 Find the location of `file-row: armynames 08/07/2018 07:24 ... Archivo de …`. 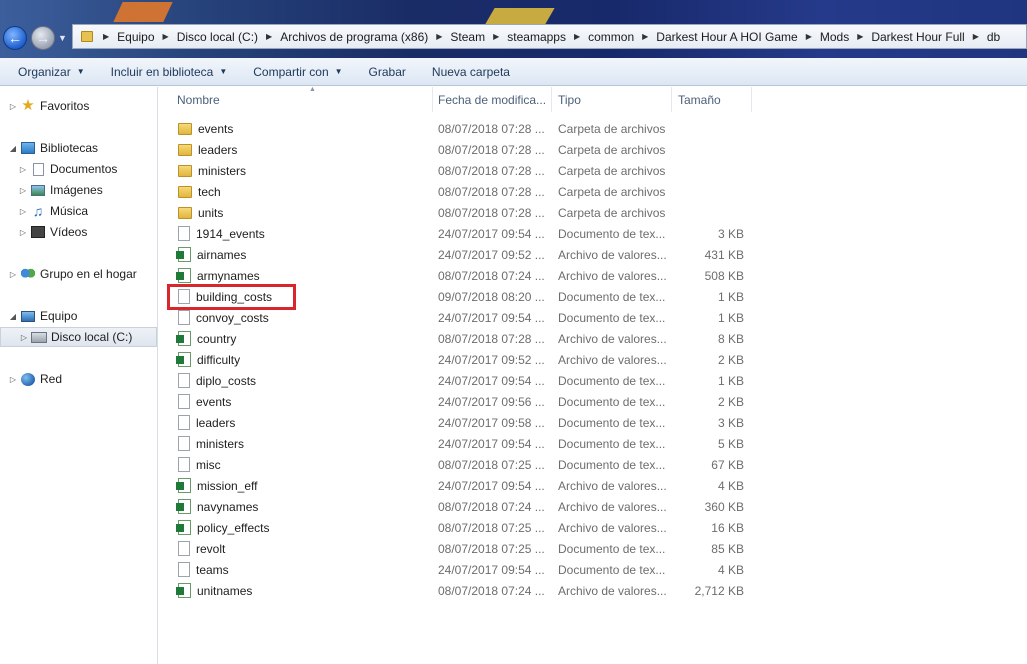

file-row: armynames 08/07/2018 07:24 ... Archivo de … is located at coordinates (460, 275).